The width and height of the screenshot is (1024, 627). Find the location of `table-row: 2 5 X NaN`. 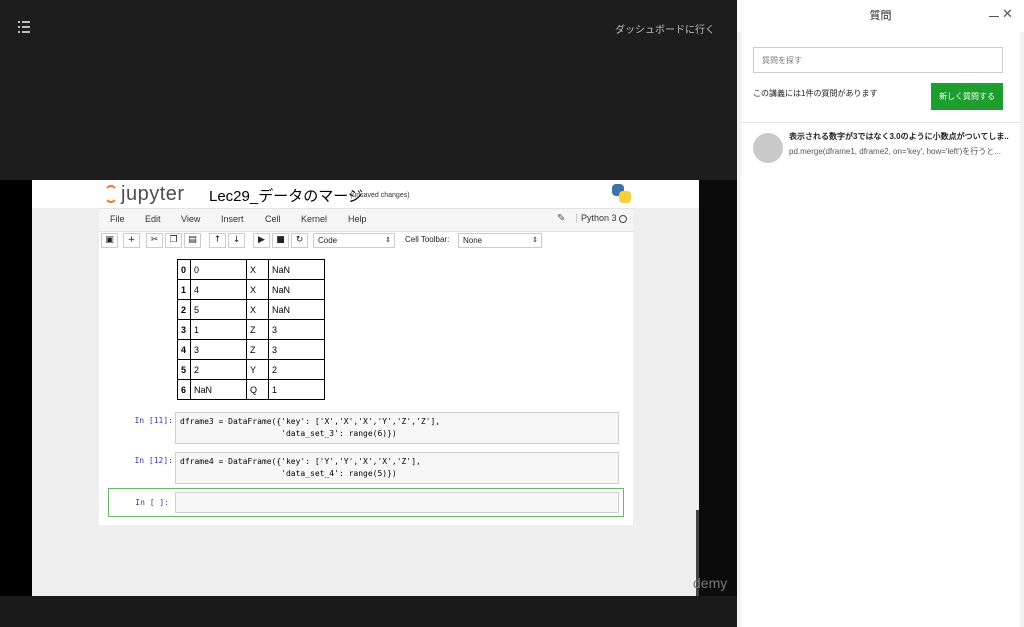

table-row: 2 5 X NaN is located at coordinates (251, 309).